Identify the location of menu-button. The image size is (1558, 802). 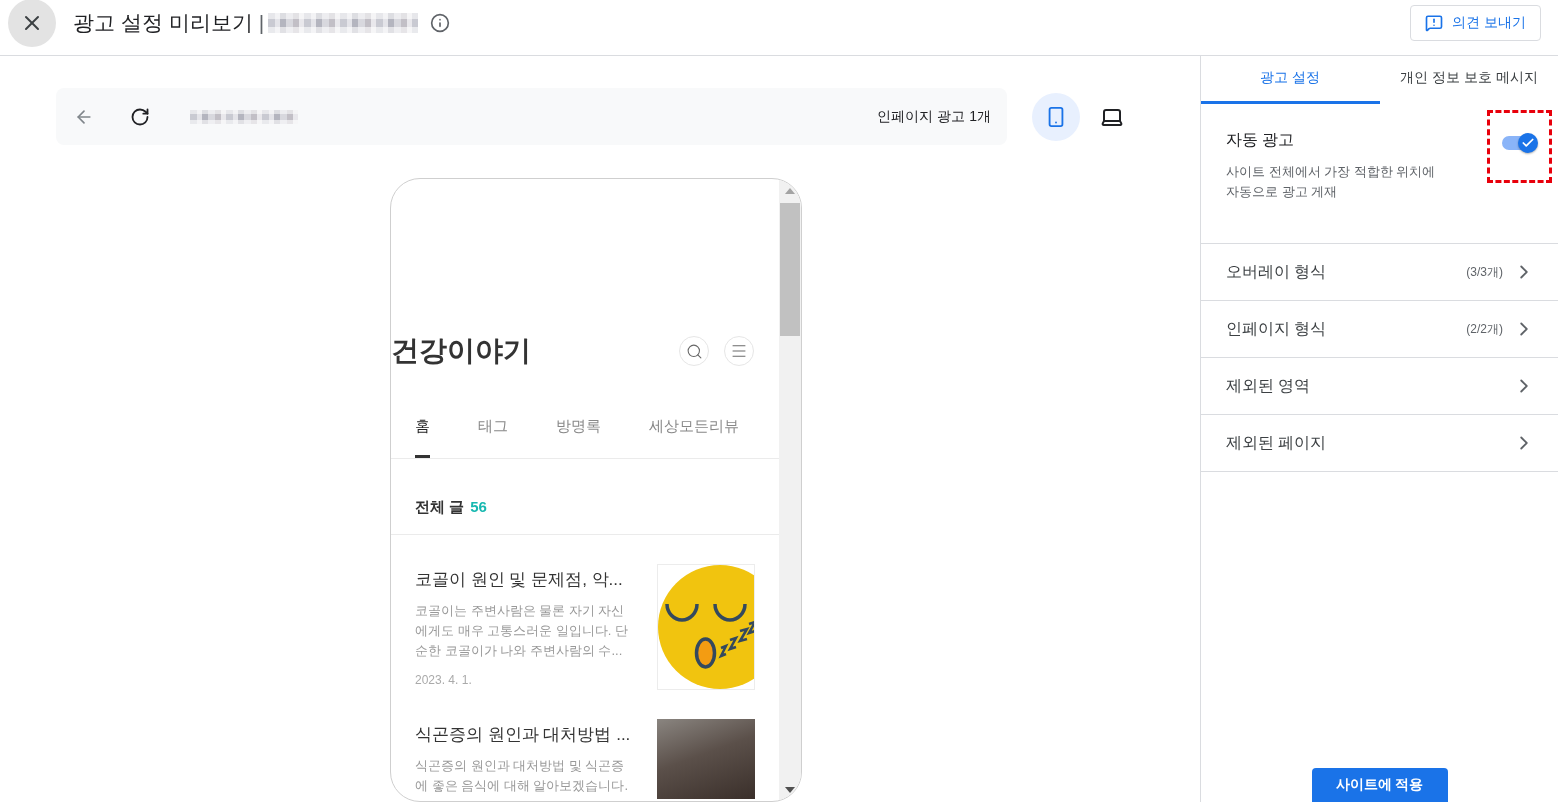
(739, 351).